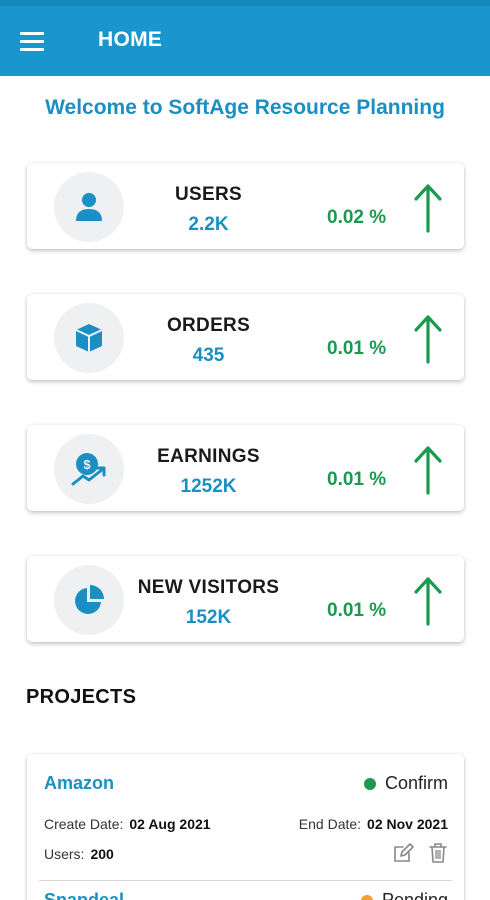 The height and width of the screenshot is (900, 490). Describe the element at coordinates (127, 824) in the screenshot. I see `create-date: Create Date: 02 Aug 2021` at that location.